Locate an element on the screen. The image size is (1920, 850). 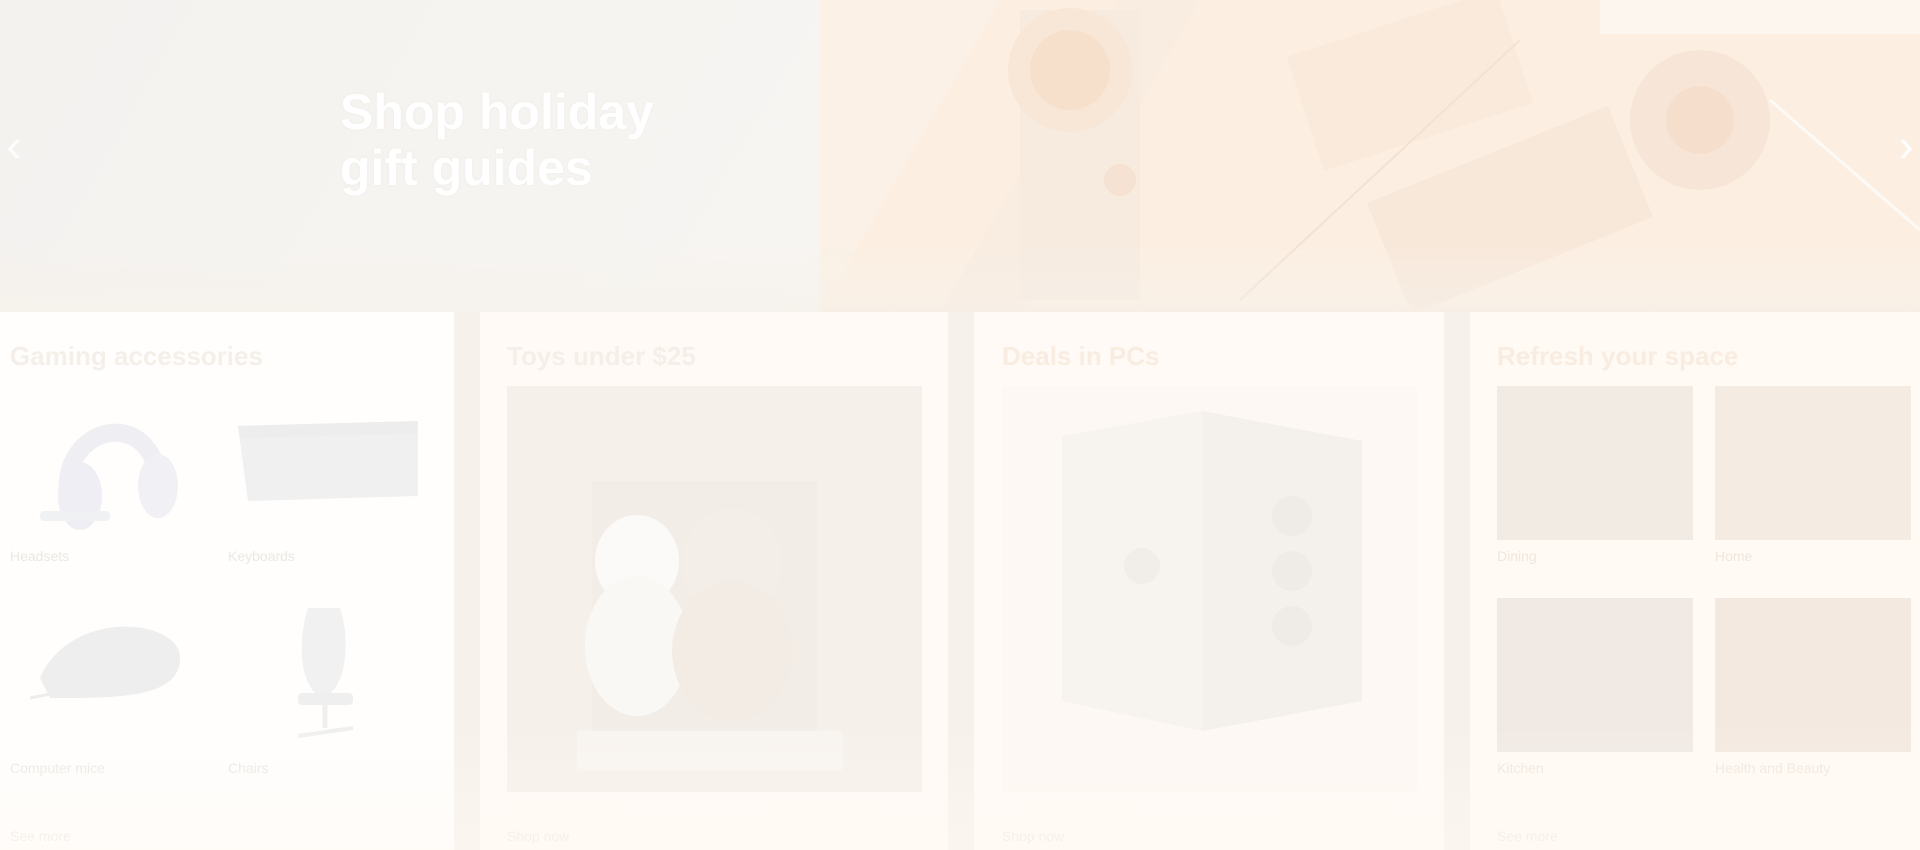
plush-toys-image is located at coordinates (714, 589).